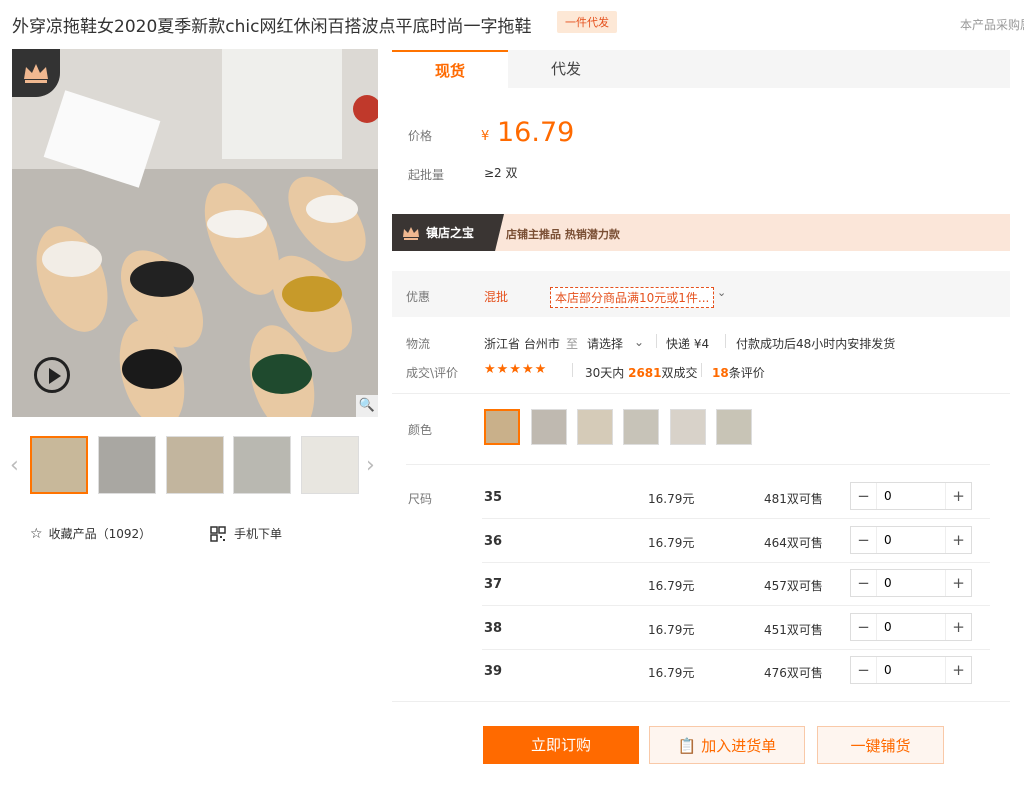 Image resolution: width=1024 pixels, height=804 pixels. Describe the element at coordinates (793, 586) in the screenshot. I see `size-stock: 457双可售` at that location.